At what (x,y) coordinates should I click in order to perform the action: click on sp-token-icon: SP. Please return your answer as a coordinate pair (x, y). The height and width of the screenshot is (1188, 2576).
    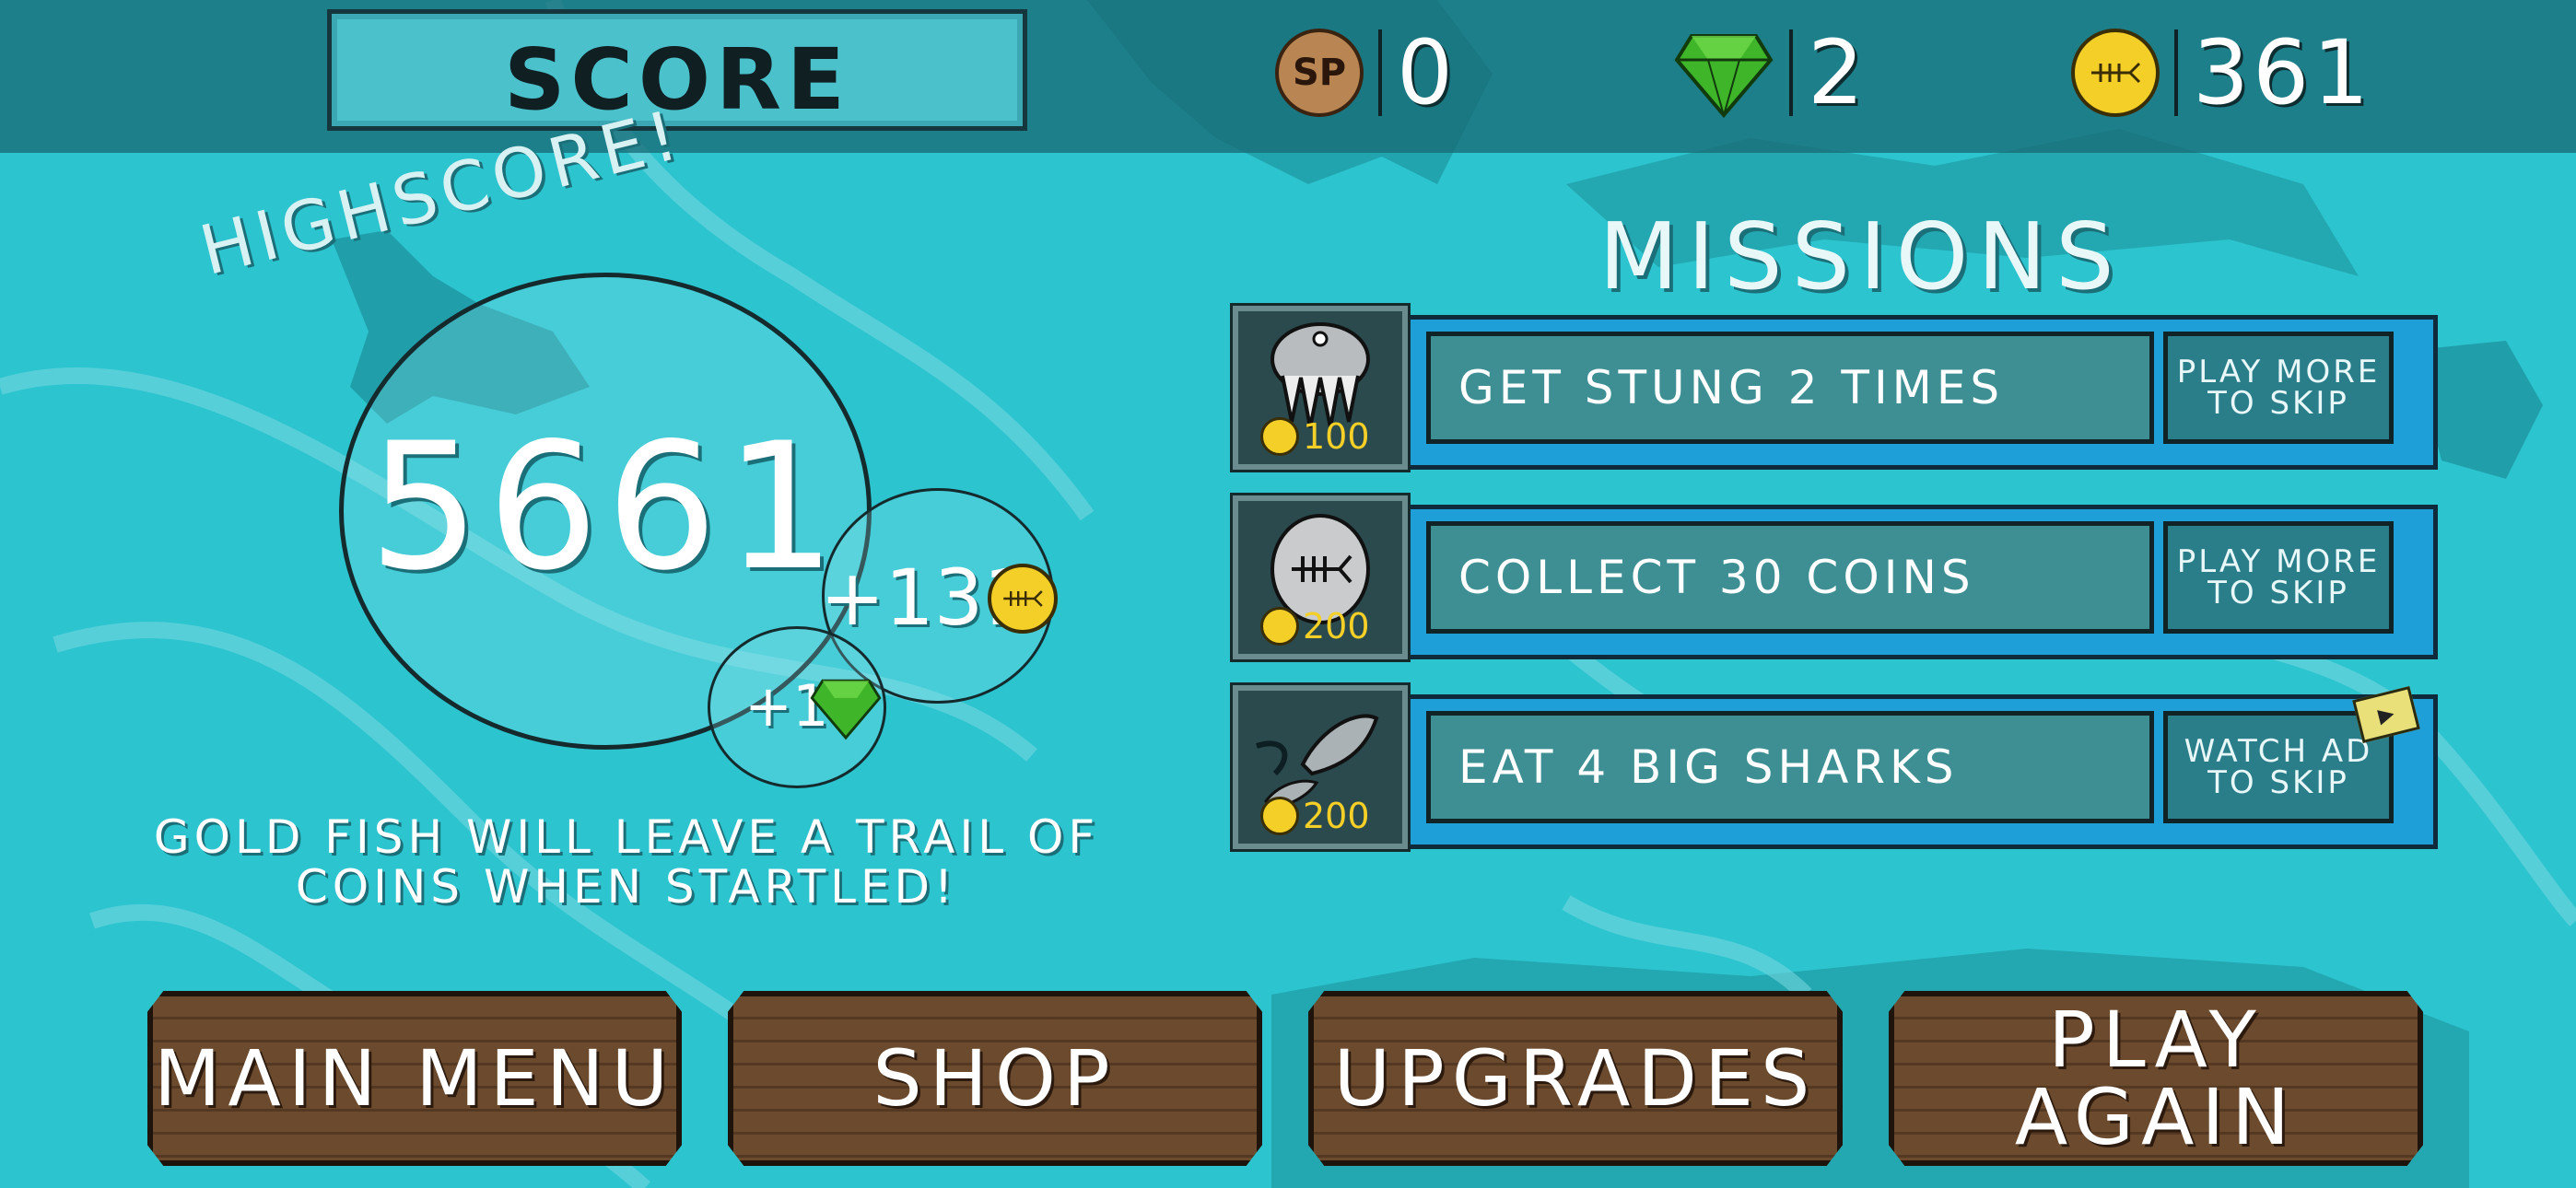
    Looking at the image, I should click on (1319, 73).